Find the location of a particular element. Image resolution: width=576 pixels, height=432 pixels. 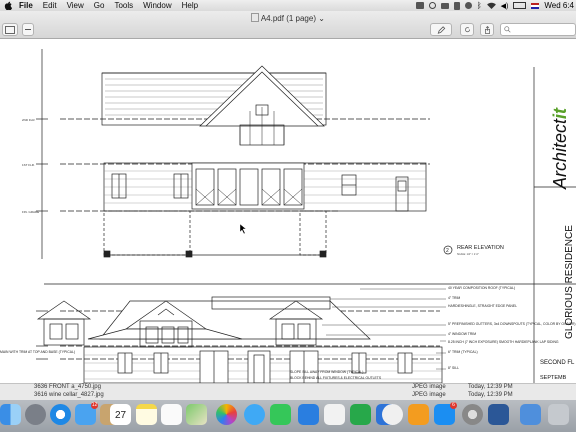

search-field is located at coordinates (538, 29).